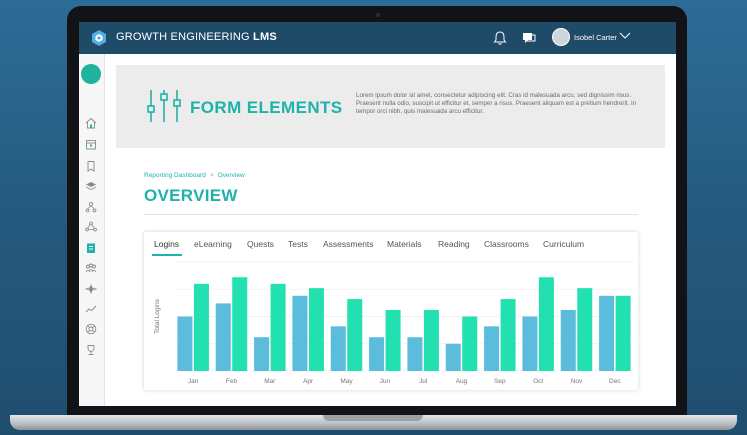  What do you see at coordinates (91, 268) in the screenshot?
I see `group-icon` at bounding box center [91, 268].